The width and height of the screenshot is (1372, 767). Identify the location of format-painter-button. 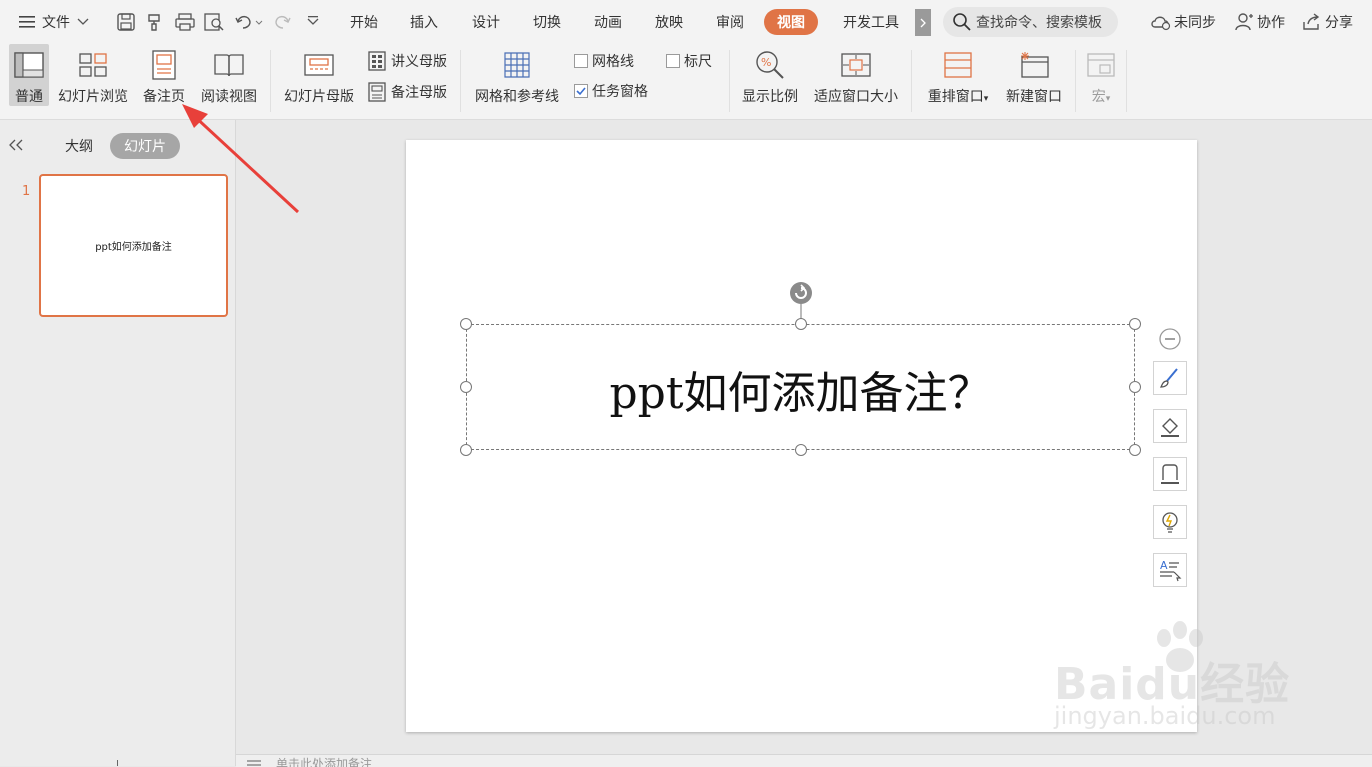
(155, 22).